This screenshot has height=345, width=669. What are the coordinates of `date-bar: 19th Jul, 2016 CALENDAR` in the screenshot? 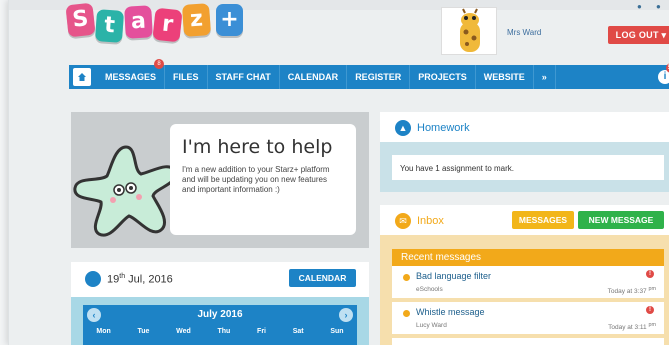 It's located at (220, 279).